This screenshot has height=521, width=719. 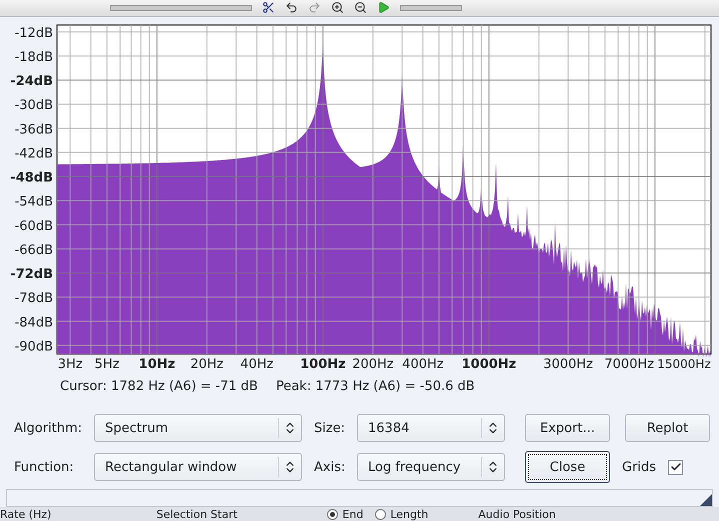 What do you see at coordinates (375, 387) in the screenshot?
I see `peak-readout: Peak: 1773 Hz (A6) = -50.6 dB` at bounding box center [375, 387].